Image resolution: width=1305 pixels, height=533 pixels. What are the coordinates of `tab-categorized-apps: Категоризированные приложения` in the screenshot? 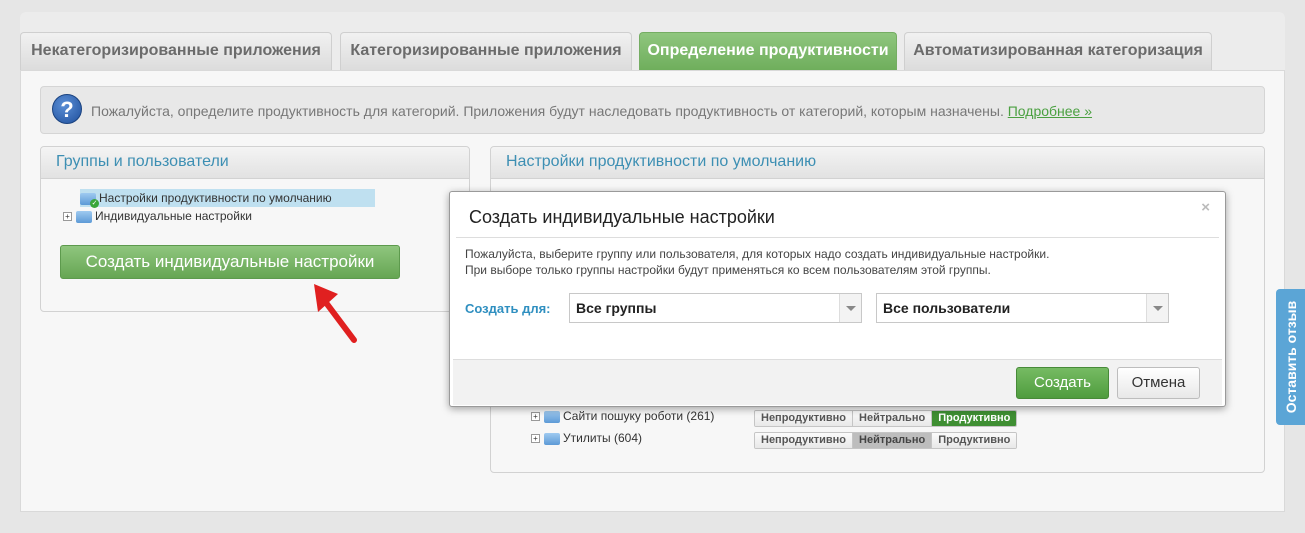 It's located at (486, 51).